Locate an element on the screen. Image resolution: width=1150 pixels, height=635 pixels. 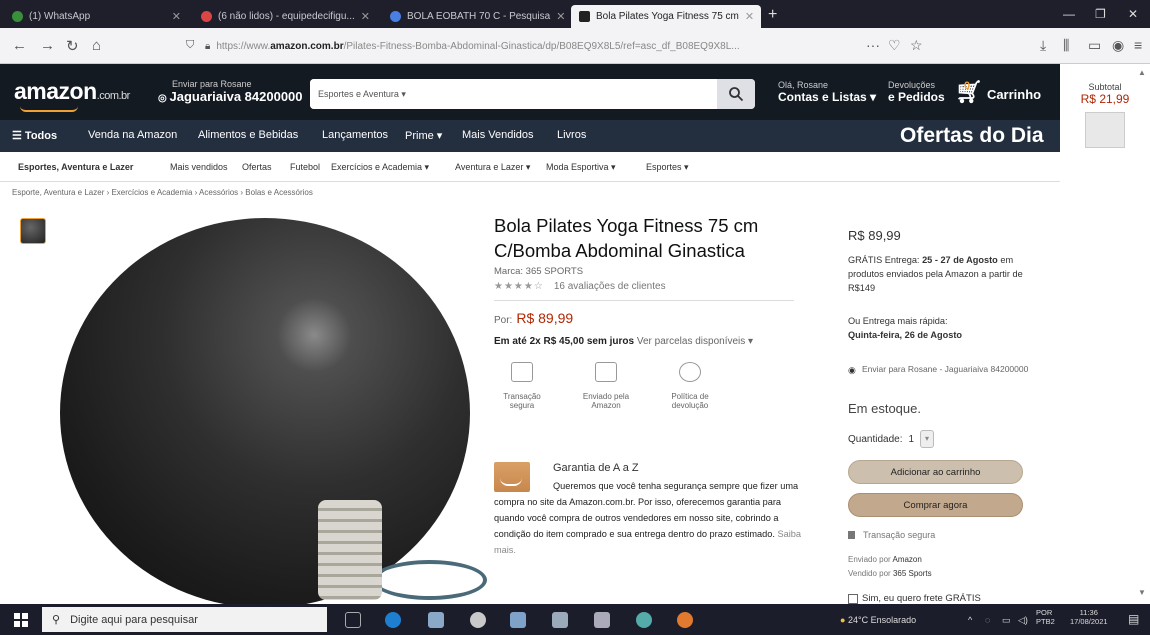
nav-item-alimentos: Alimentos e Bebidas is located at coordinates (248, 135).